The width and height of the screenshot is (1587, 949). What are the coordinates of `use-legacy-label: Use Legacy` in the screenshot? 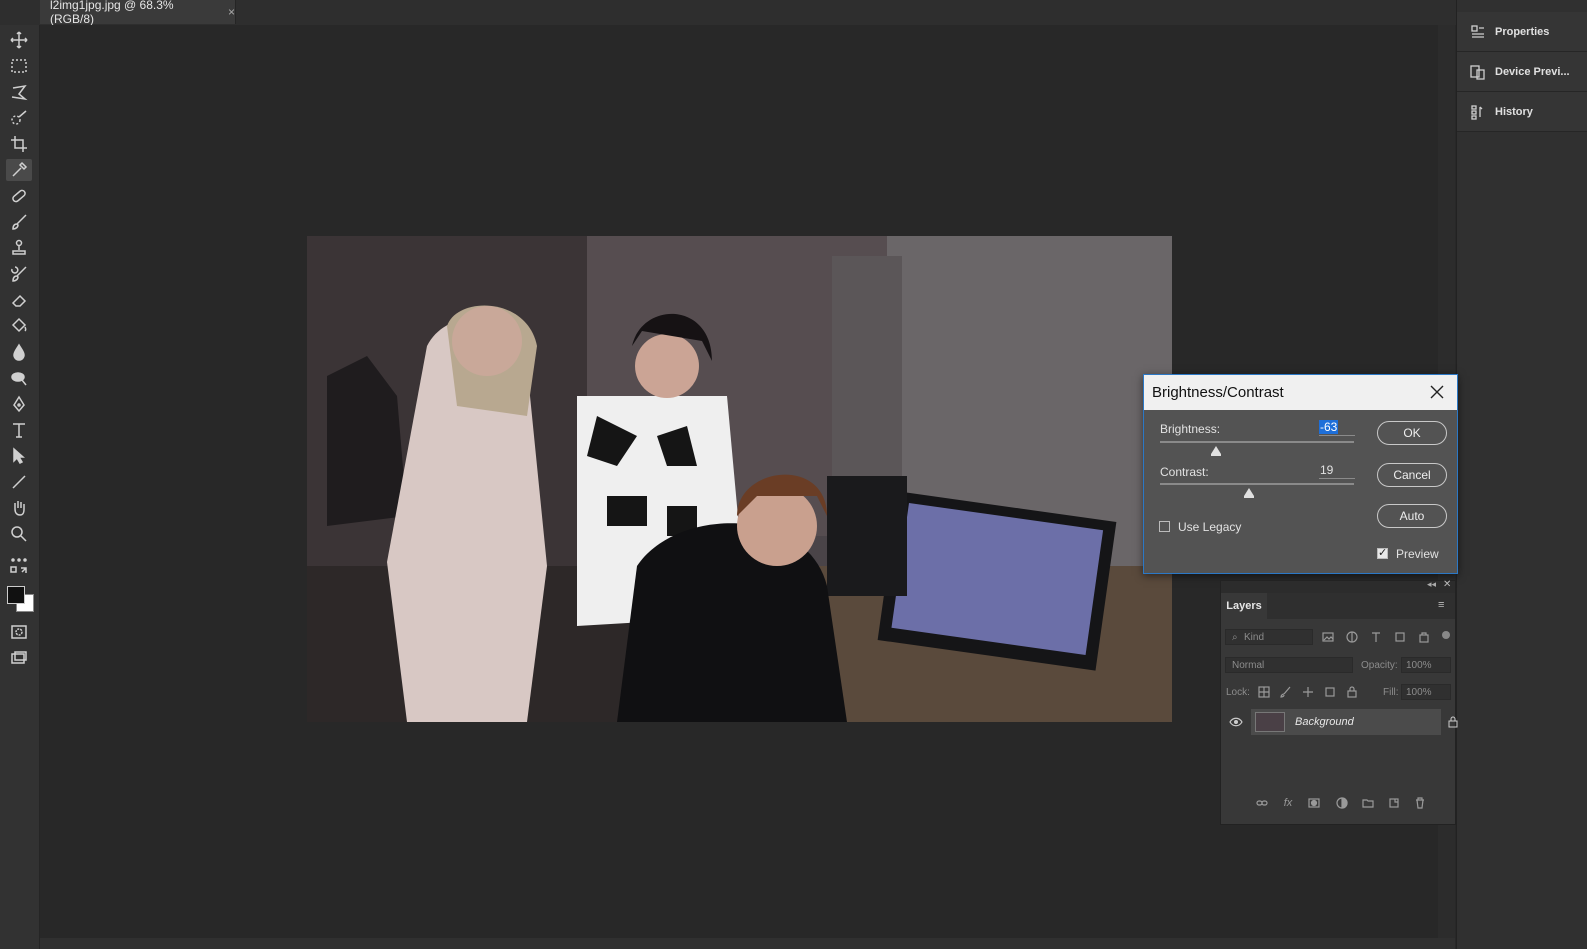 It's located at (1210, 527).